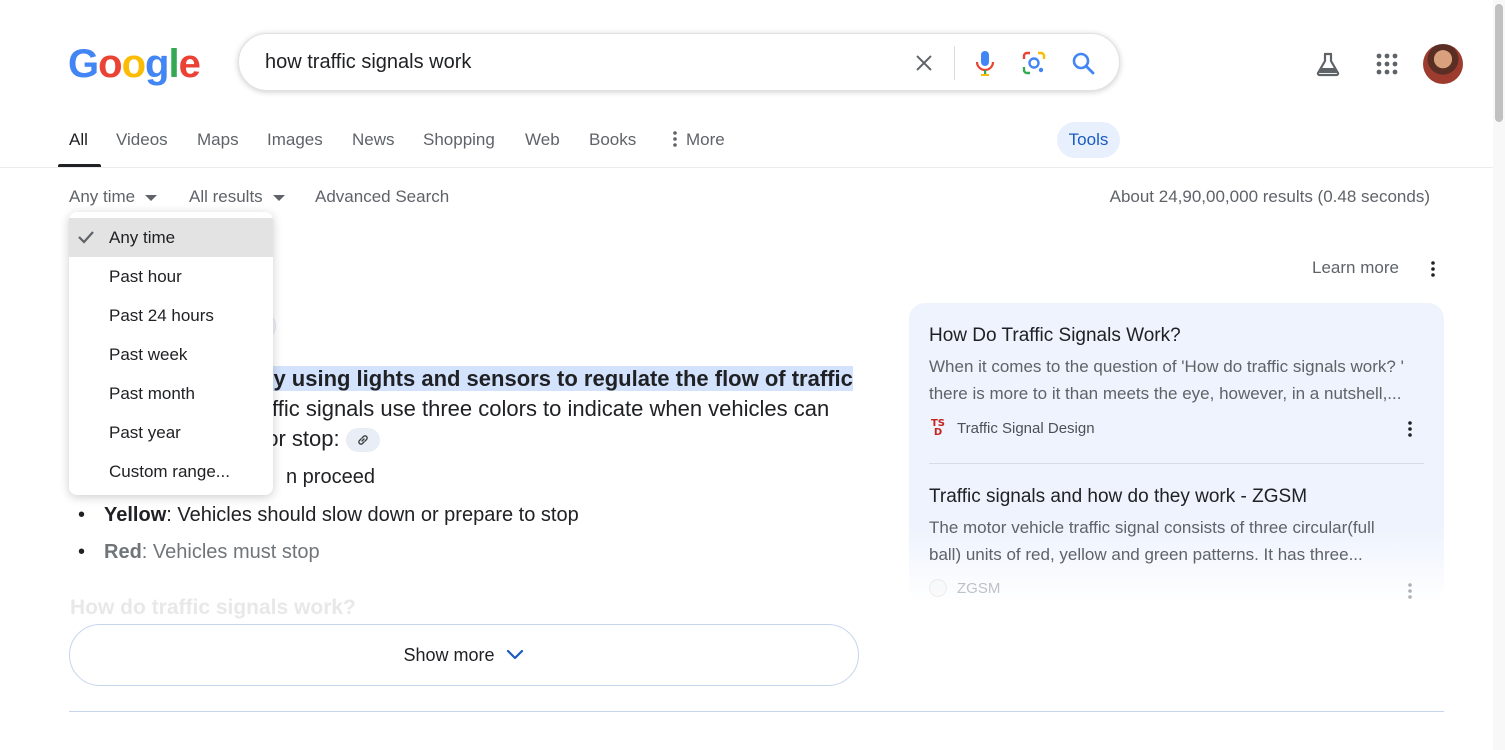  What do you see at coordinates (102, 196) in the screenshot?
I see `time-filter-label: Any time` at bounding box center [102, 196].